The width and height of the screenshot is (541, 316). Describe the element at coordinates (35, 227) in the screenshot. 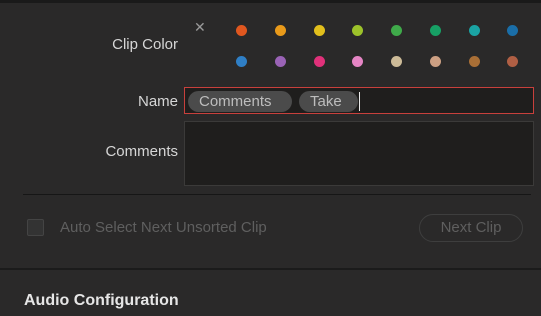

I see `auto-select-checkbox` at that location.